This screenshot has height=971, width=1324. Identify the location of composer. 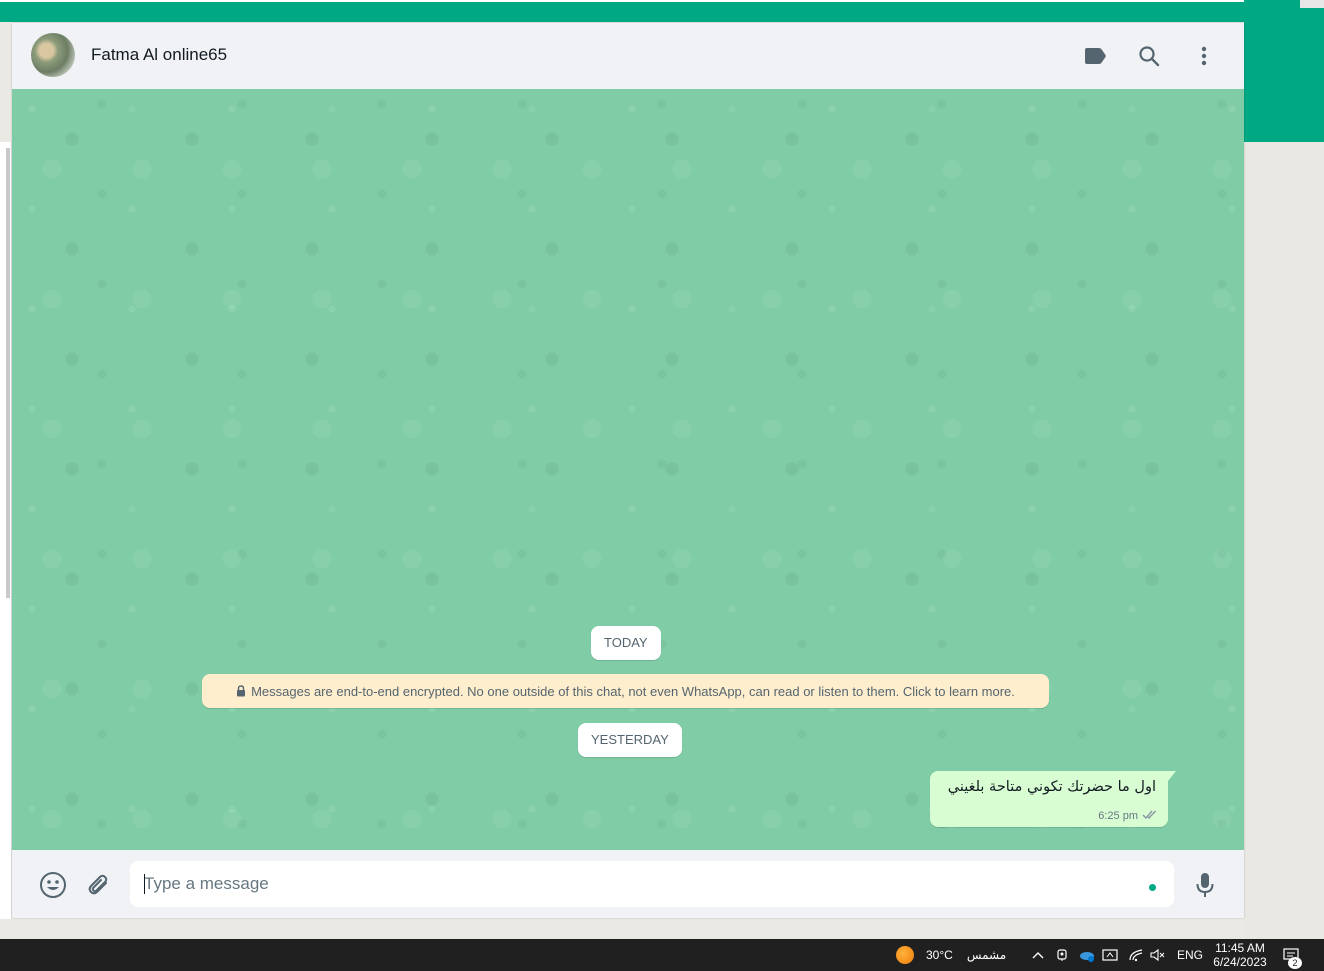
(628, 884).